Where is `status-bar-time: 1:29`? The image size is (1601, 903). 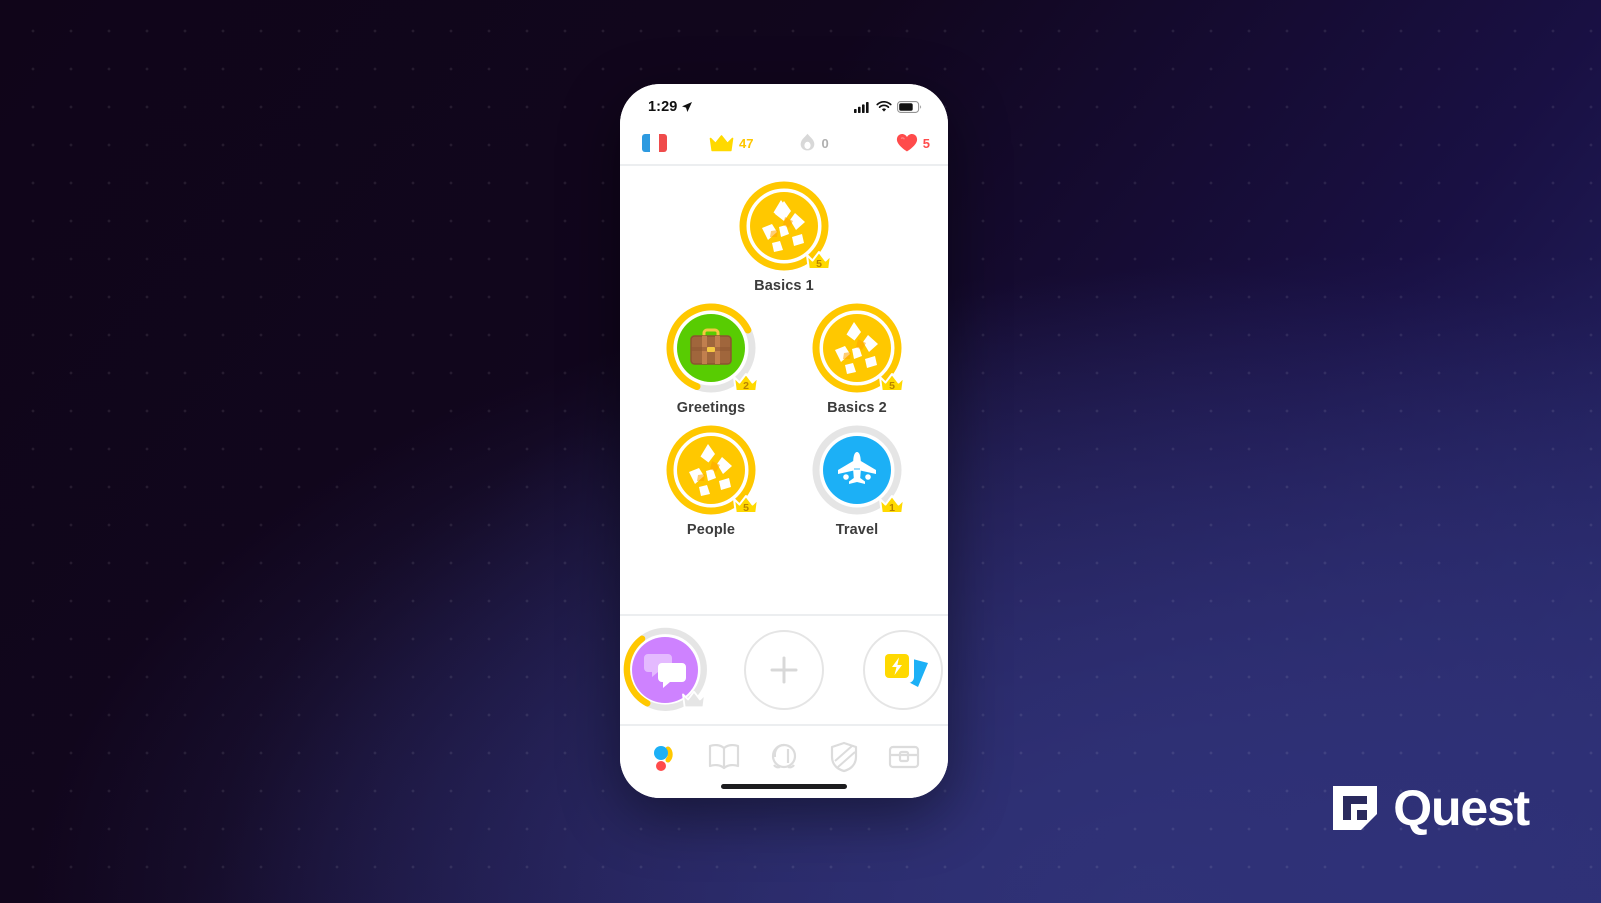 status-bar-time: 1:29 is located at coordinates (663, 107).